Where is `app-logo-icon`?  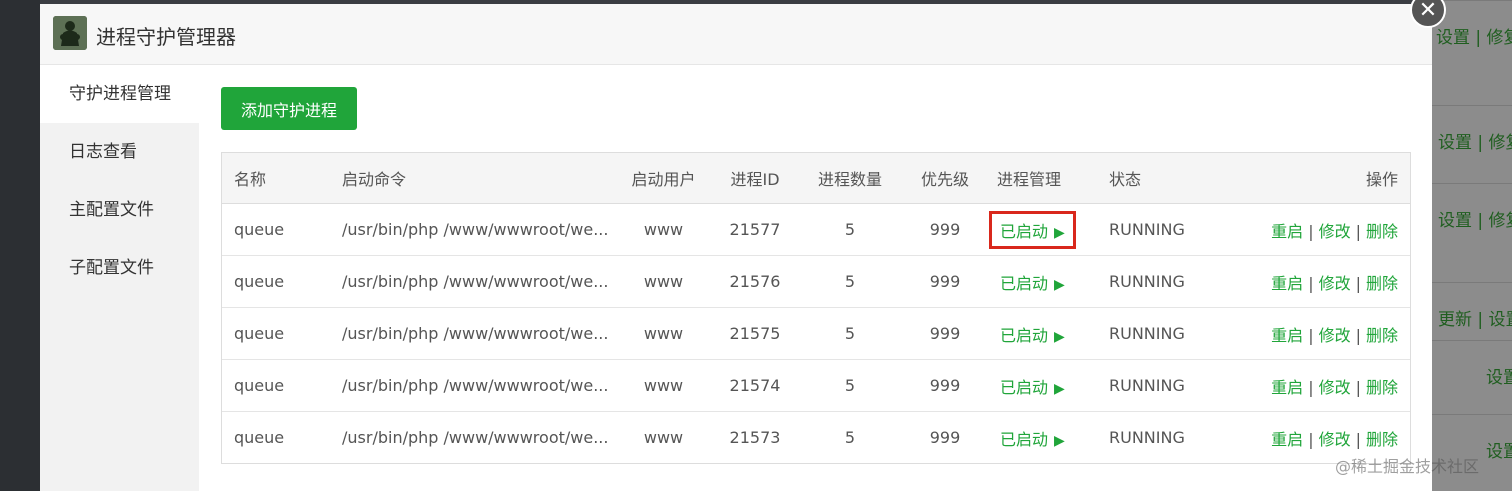
app-logo-icon is located at coordinates (70, 33).